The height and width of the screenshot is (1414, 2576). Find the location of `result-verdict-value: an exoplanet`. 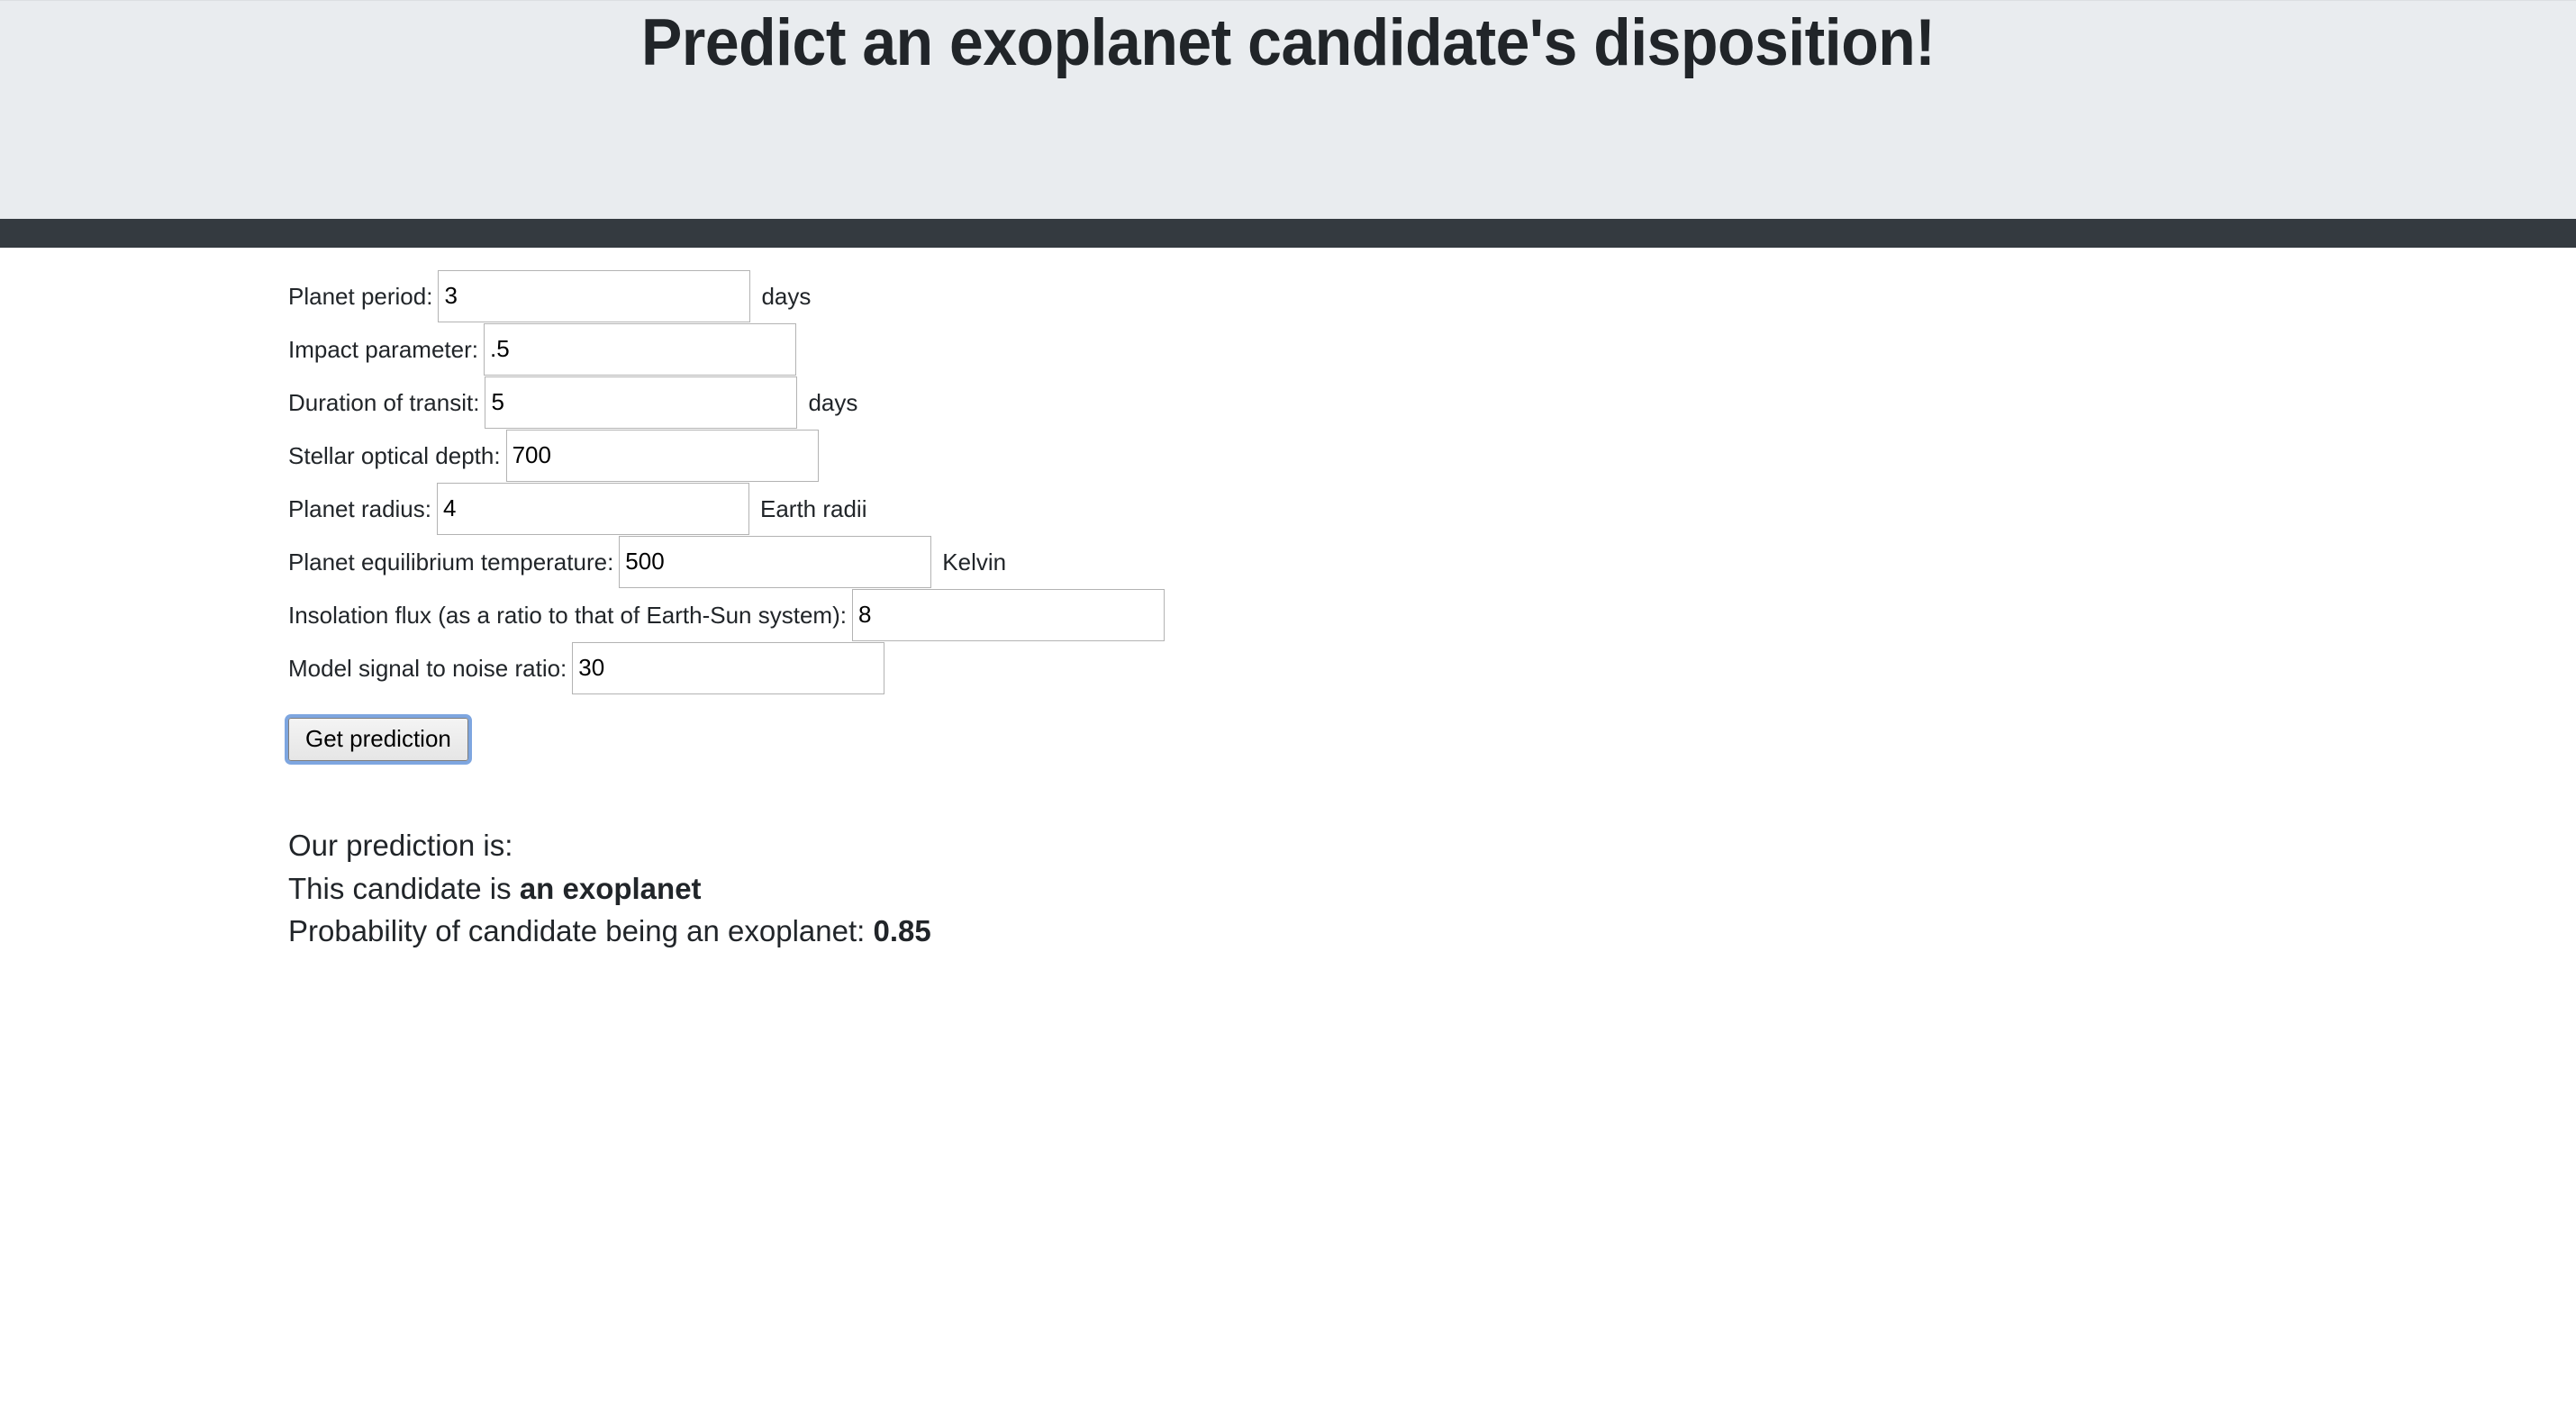

result-verdict-value: an exoplanet is located at coordinates (610, 888).